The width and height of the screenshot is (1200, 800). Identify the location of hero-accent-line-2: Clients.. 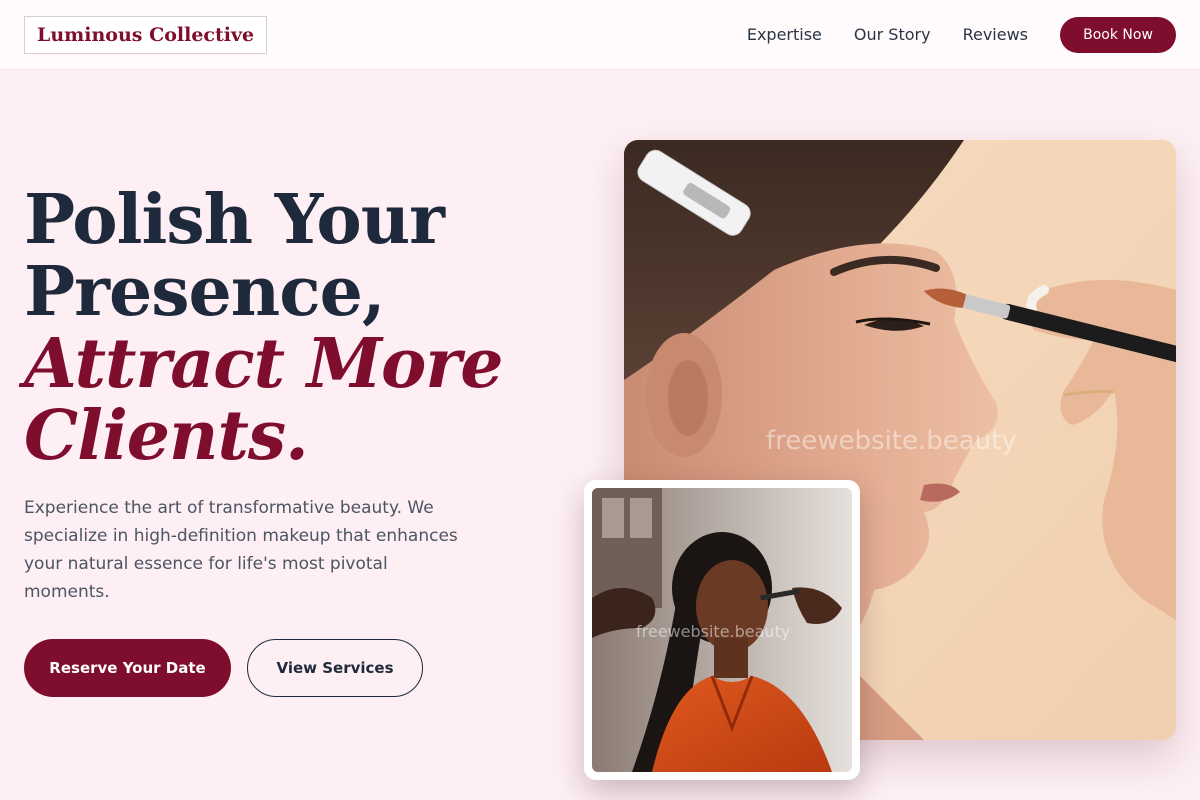
(166, 436).